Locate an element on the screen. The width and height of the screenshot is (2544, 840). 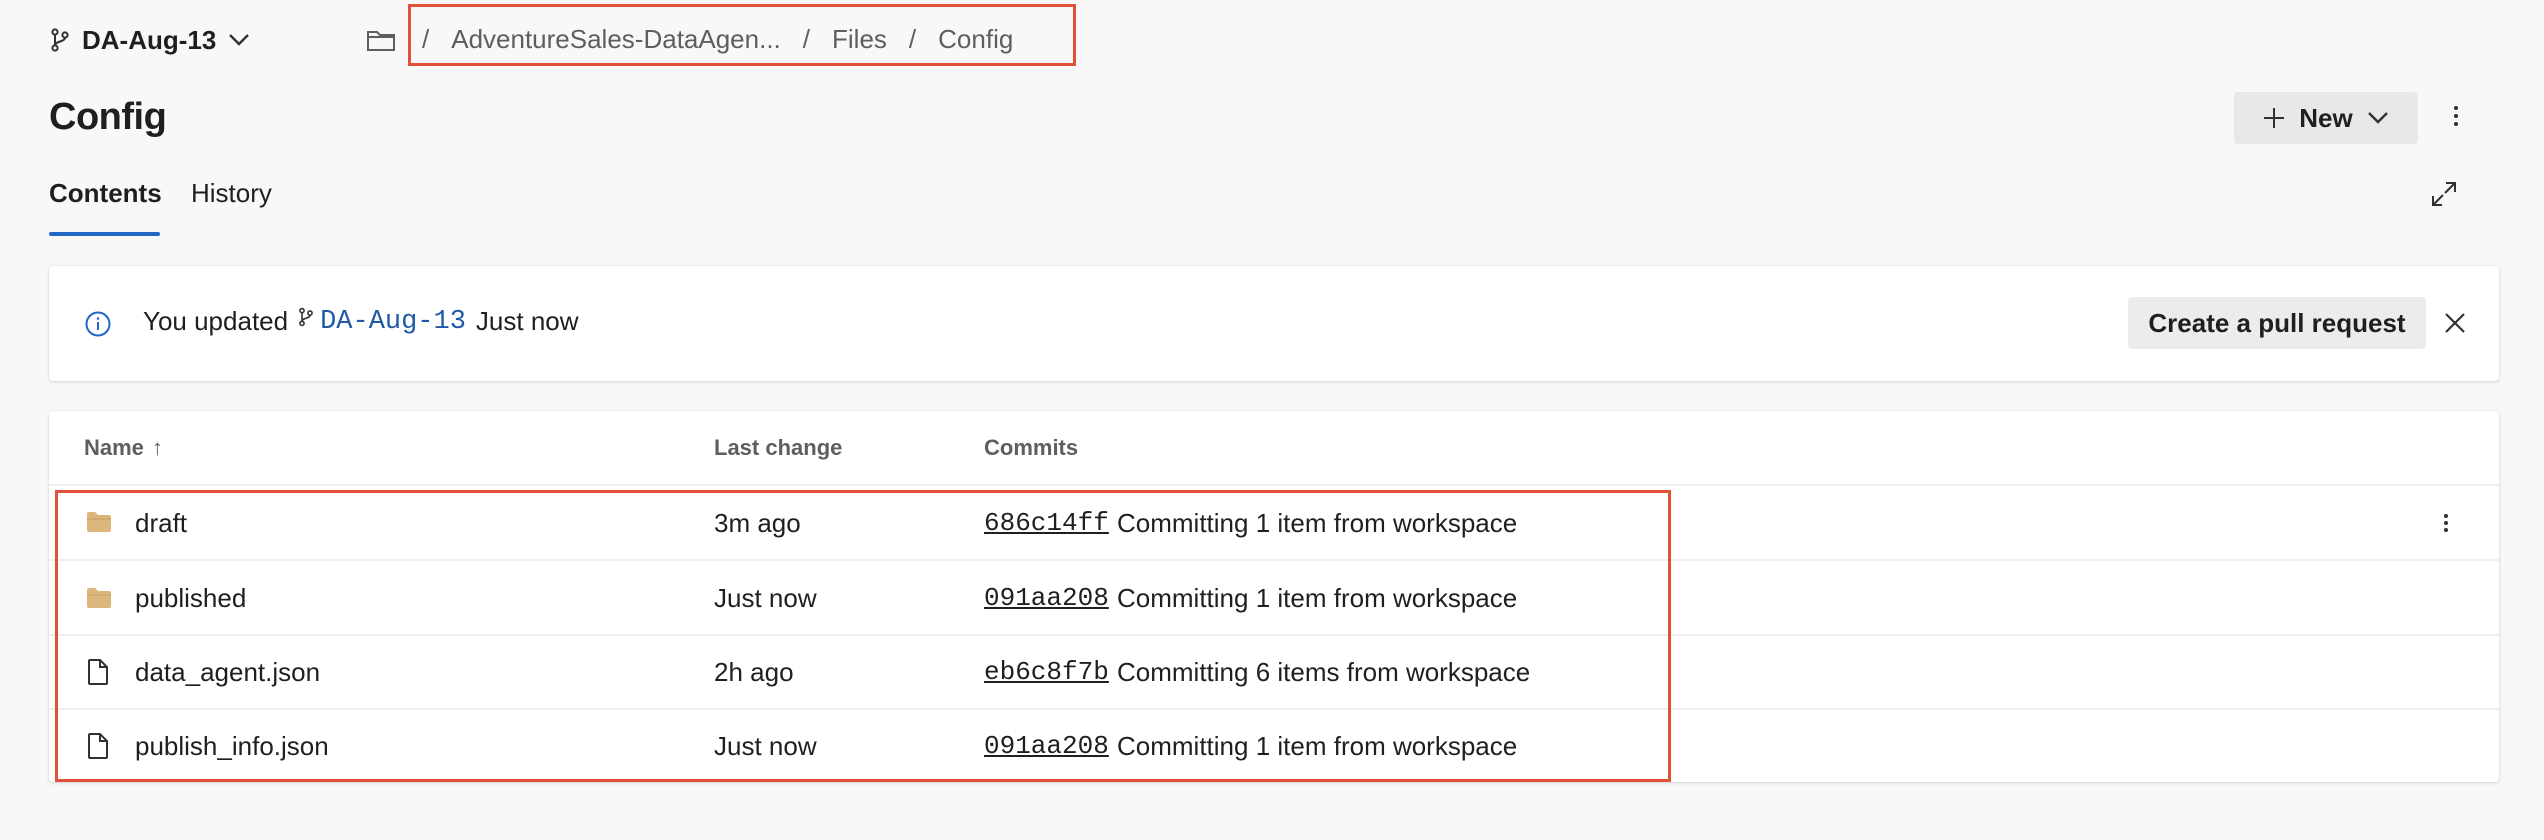
close-icon is located at coordinates (2455, 323).